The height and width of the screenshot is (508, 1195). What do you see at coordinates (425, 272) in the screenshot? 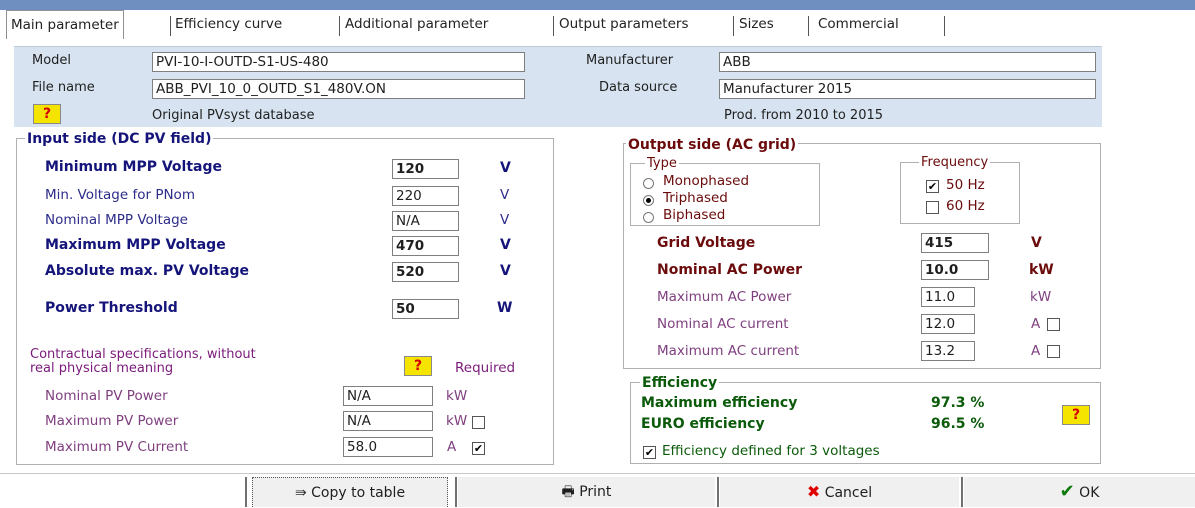
I see `abs-max-pv-voltage-field: 520` at bounding box center [425, 272].